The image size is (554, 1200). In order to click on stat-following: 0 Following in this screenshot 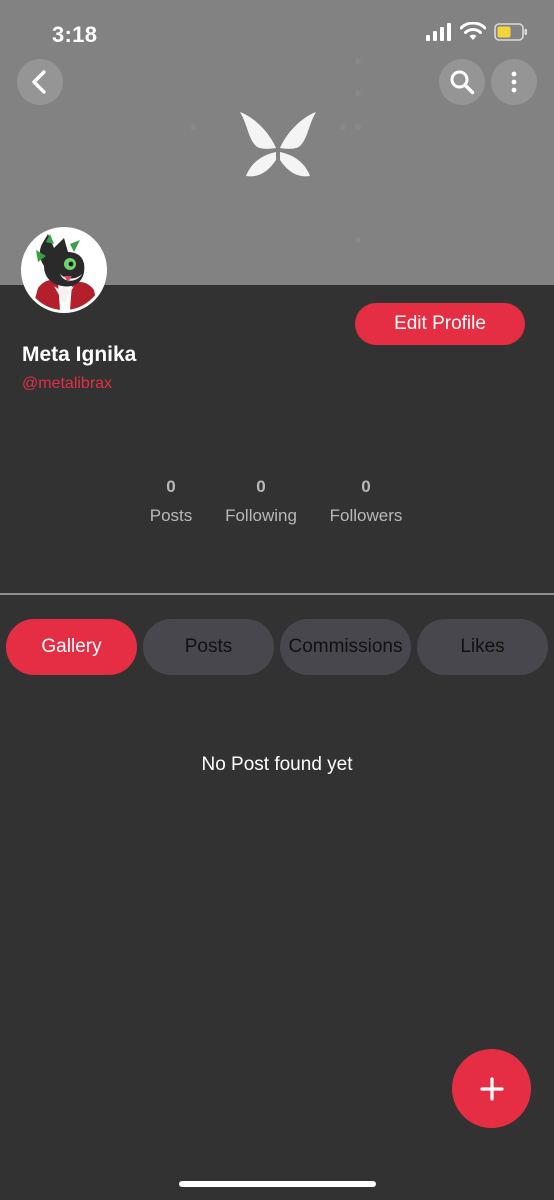, I will do `click(261, 501)`.